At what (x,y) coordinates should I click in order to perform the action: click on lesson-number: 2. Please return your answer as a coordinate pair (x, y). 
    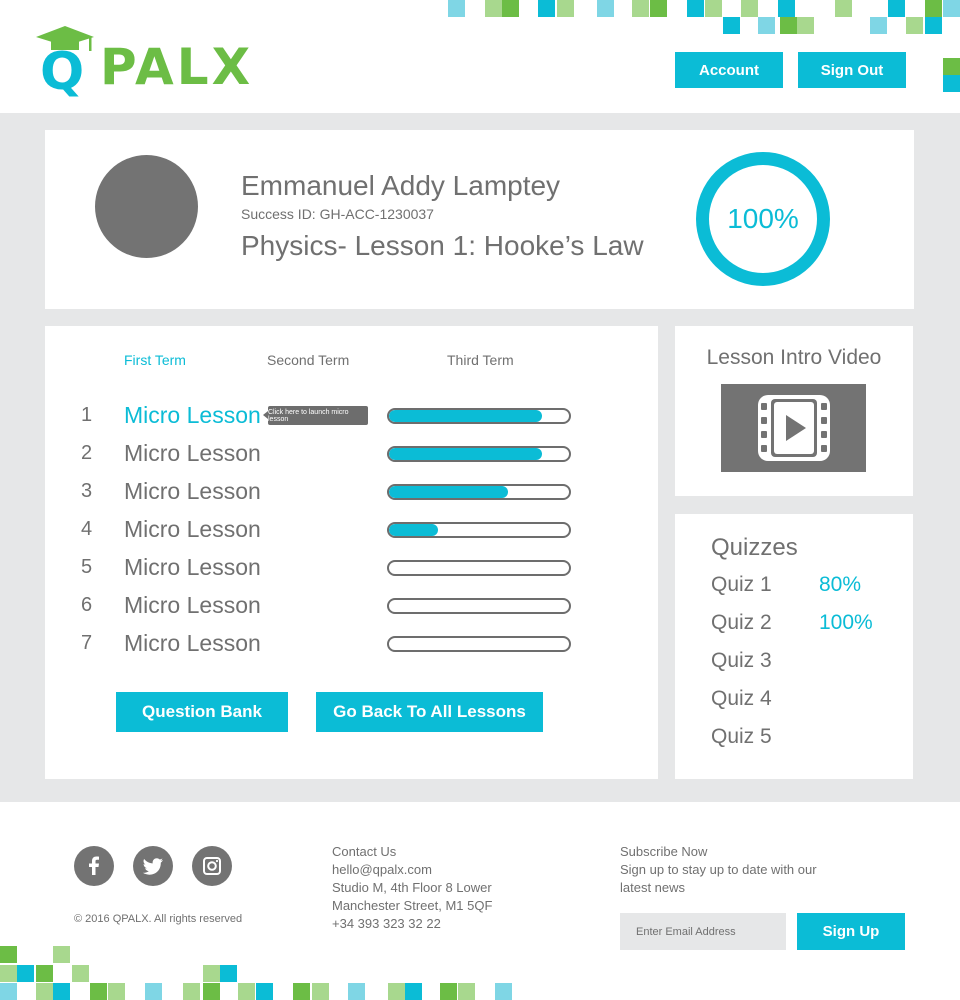
    Looking at the image, I should click on (87, 453).